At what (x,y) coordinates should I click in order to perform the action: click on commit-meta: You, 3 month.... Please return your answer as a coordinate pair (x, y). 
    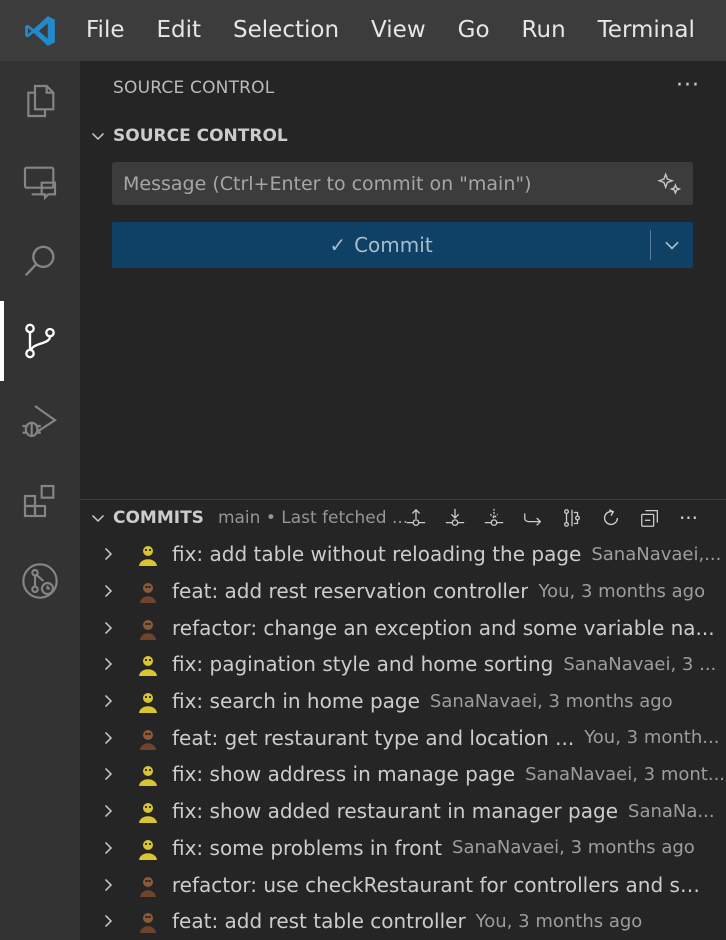
    Looking at the image, I should click on (652, 738).